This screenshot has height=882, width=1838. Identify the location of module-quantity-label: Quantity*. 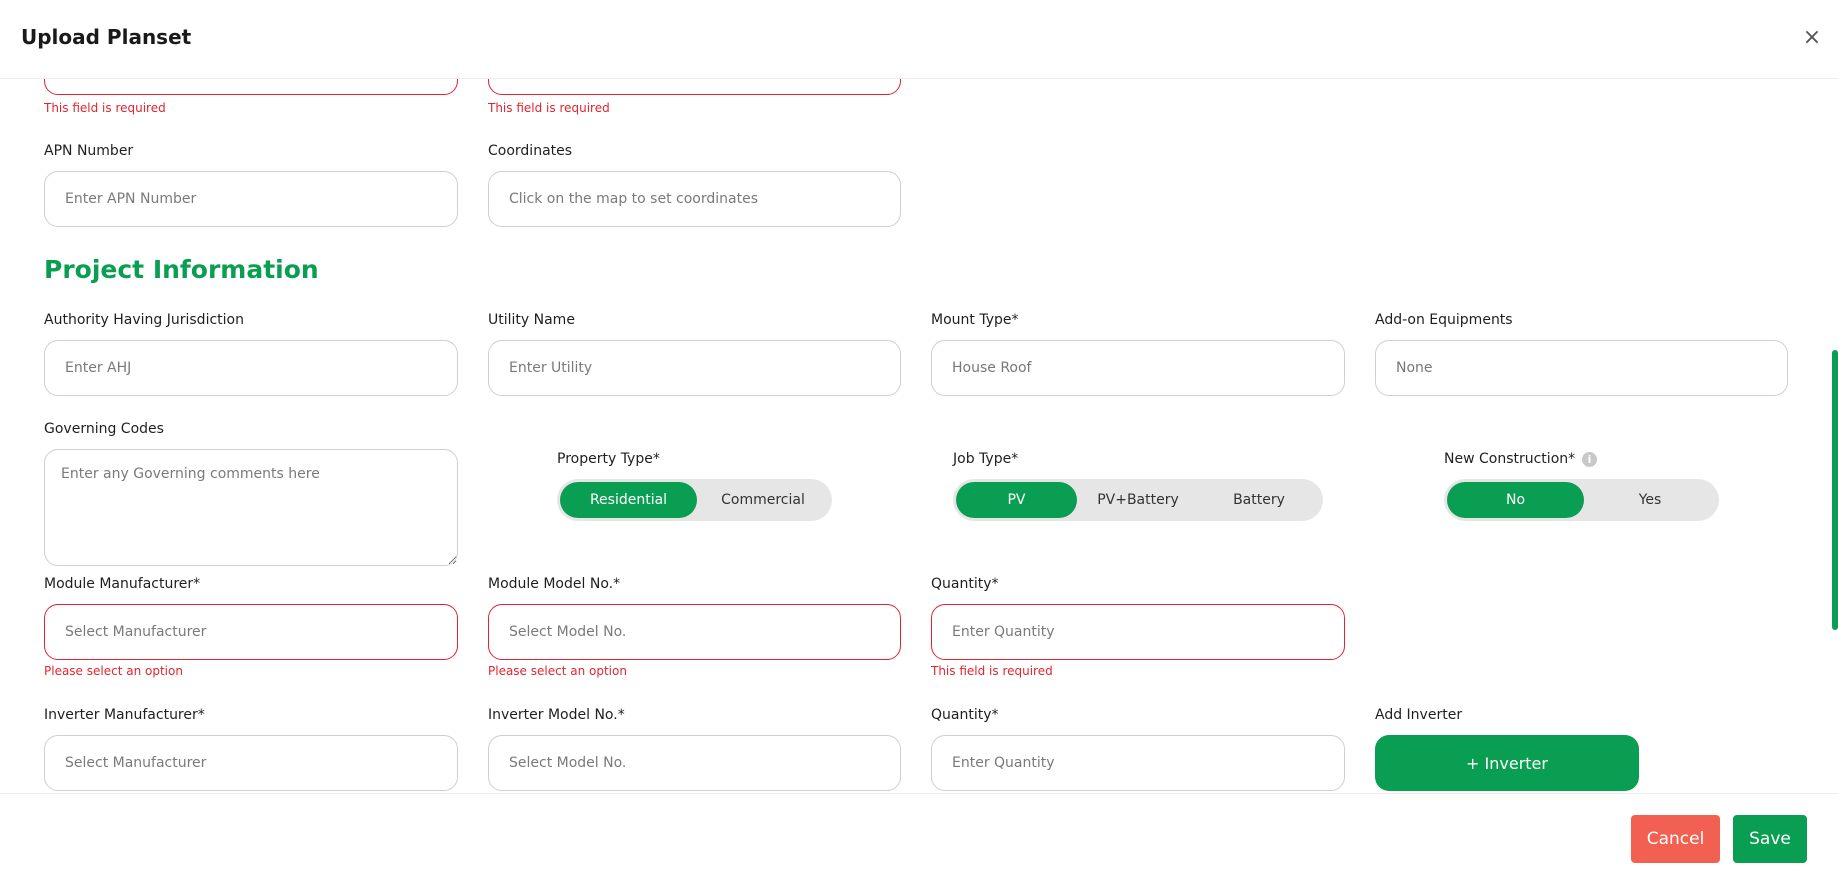
(965, 584).